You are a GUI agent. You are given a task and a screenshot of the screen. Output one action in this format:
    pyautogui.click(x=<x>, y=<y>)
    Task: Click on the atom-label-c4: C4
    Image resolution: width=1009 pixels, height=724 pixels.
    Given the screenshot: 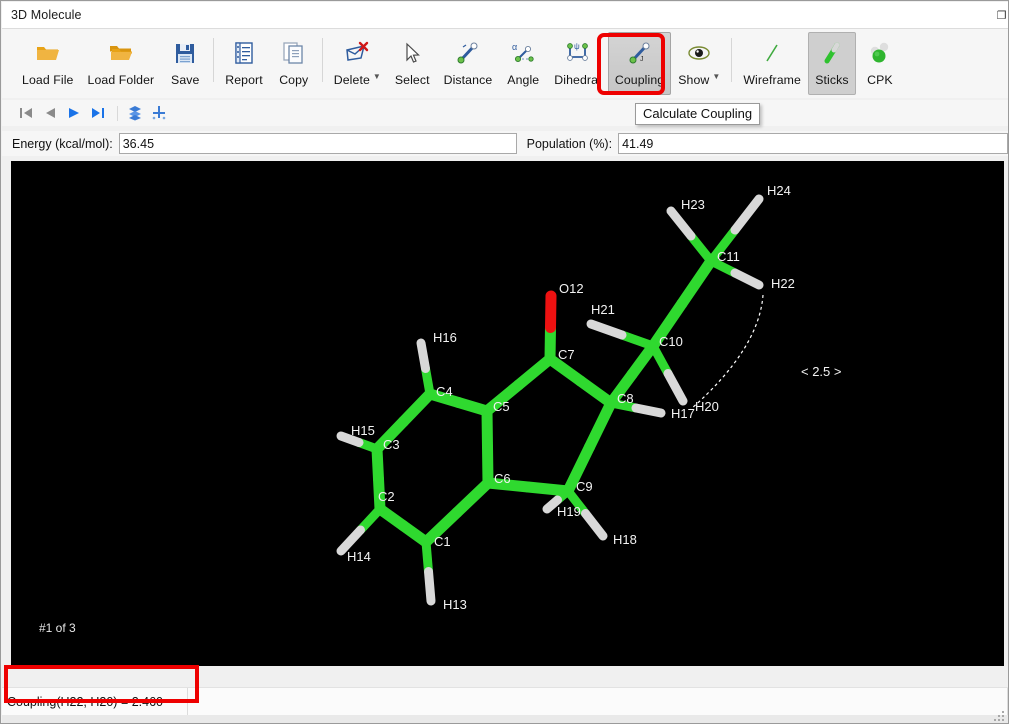 What is the action you would take?
    pyautogui.click(x=444, y=391)
    